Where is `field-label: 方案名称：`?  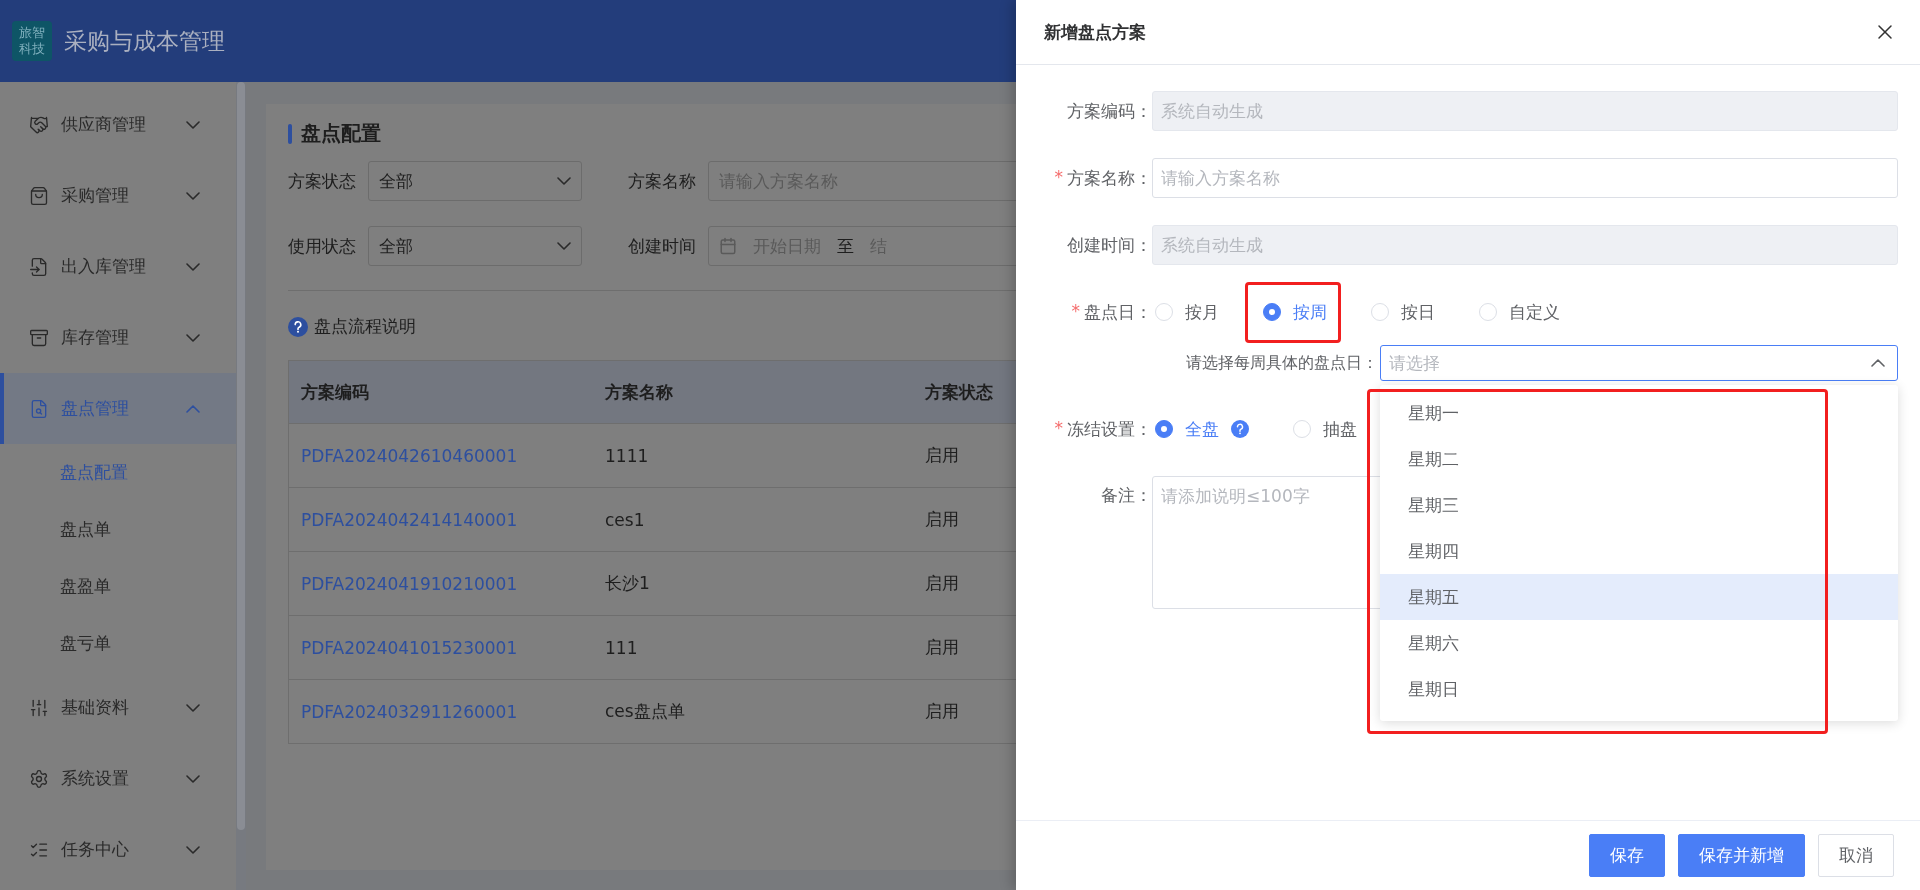 field-label: 方案名称： is located at coordinates (1109, 178).